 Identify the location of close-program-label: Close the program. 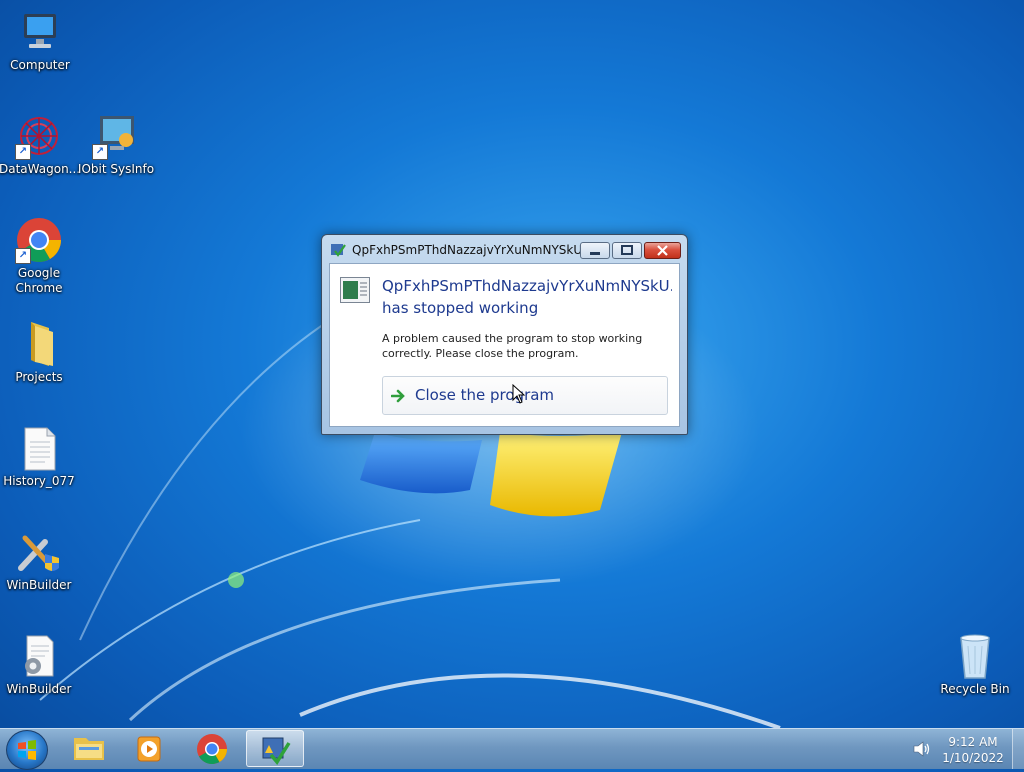
(485, 395).